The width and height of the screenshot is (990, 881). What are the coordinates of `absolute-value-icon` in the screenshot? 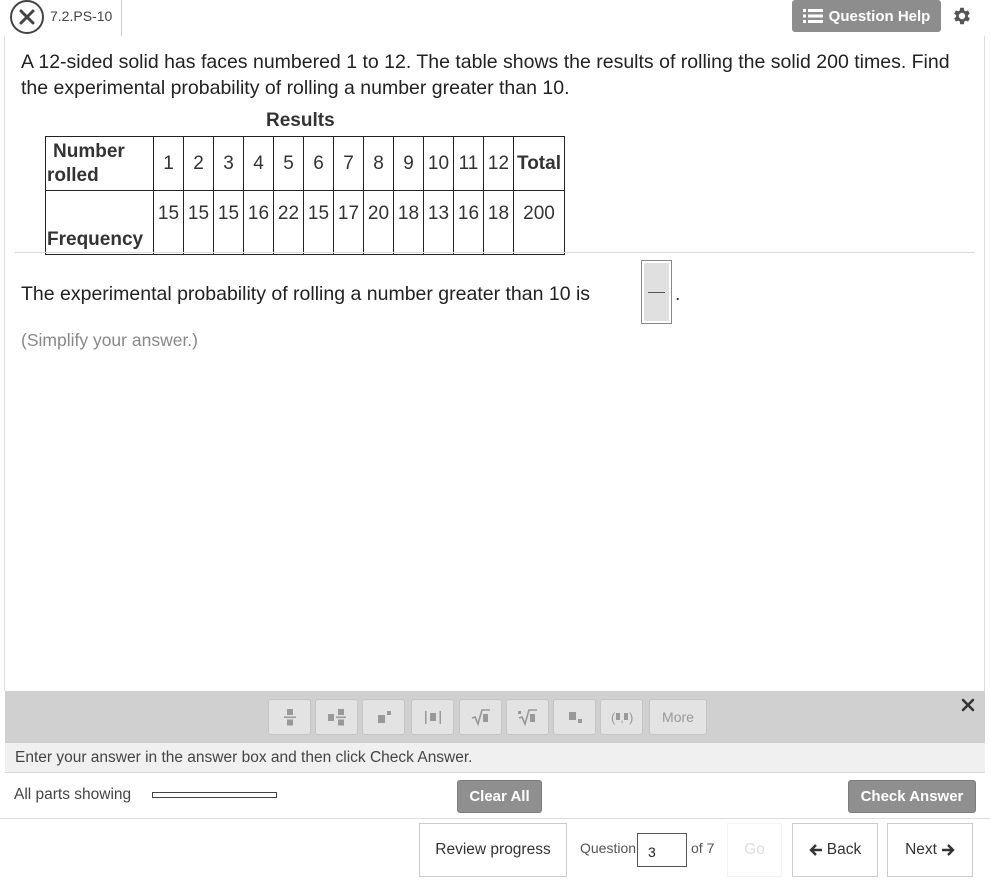 It's located at (432, 717).